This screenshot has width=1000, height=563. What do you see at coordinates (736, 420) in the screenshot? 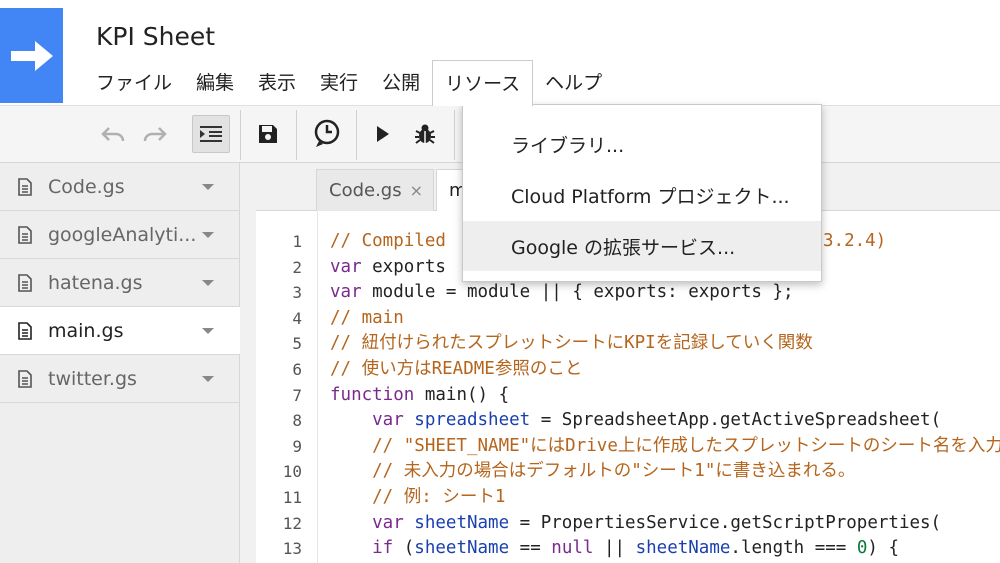
I see `code-text: = SpreadsheetApp.getActiveSpreadsheet(` at bounding box center [736, 420].